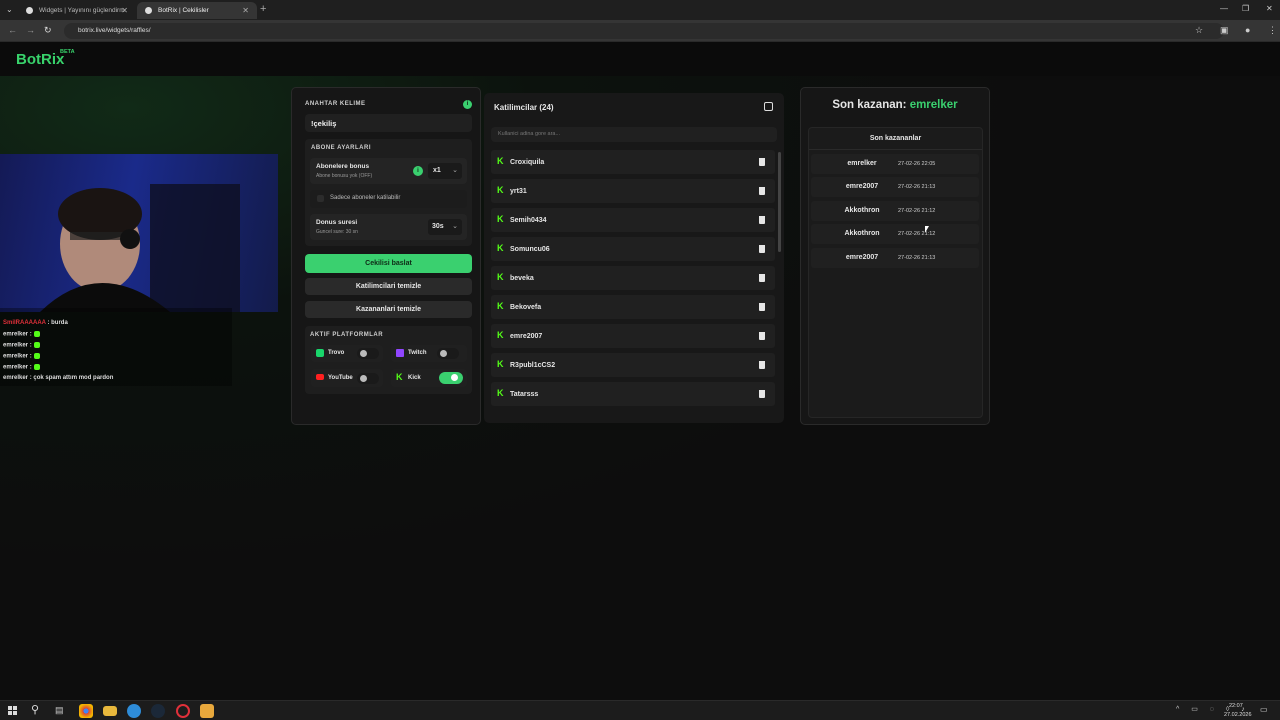 This screenshot has height=720, width=1280. What do you see at coordinates (895, 211) in the screenshot?
I see `winner-row: Akkothron 27-02-26 21:12` at bounding box center [895, 211].